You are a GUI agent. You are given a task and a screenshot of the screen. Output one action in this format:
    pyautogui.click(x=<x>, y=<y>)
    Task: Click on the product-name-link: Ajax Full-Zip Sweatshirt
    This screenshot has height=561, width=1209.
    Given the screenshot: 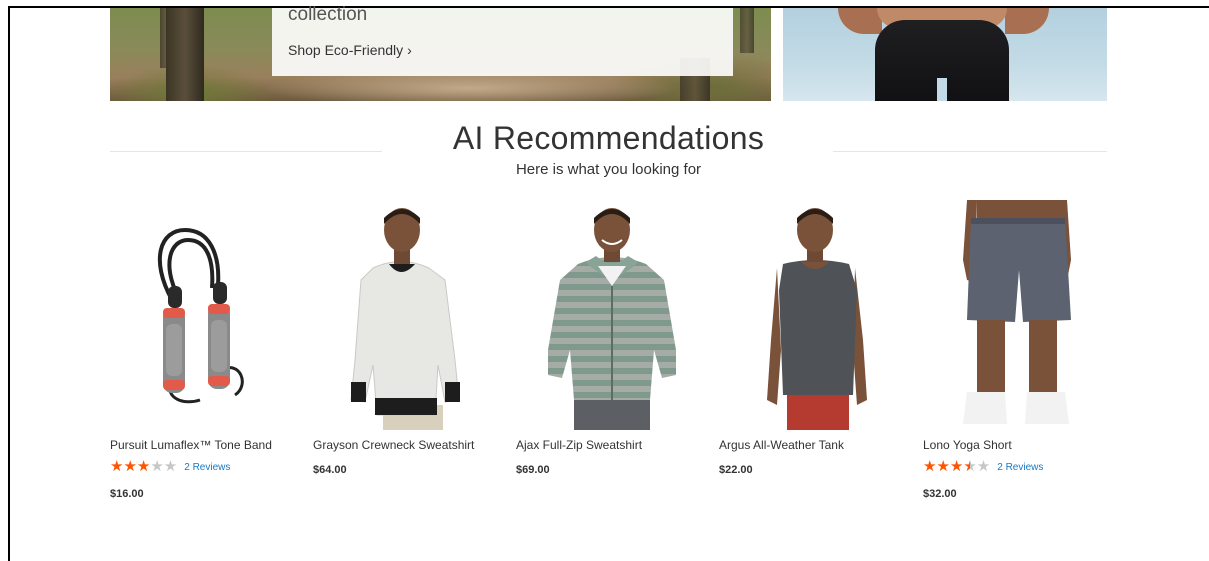 What is the action you would take?
    pyautogui.click(x=579, y=445)
    